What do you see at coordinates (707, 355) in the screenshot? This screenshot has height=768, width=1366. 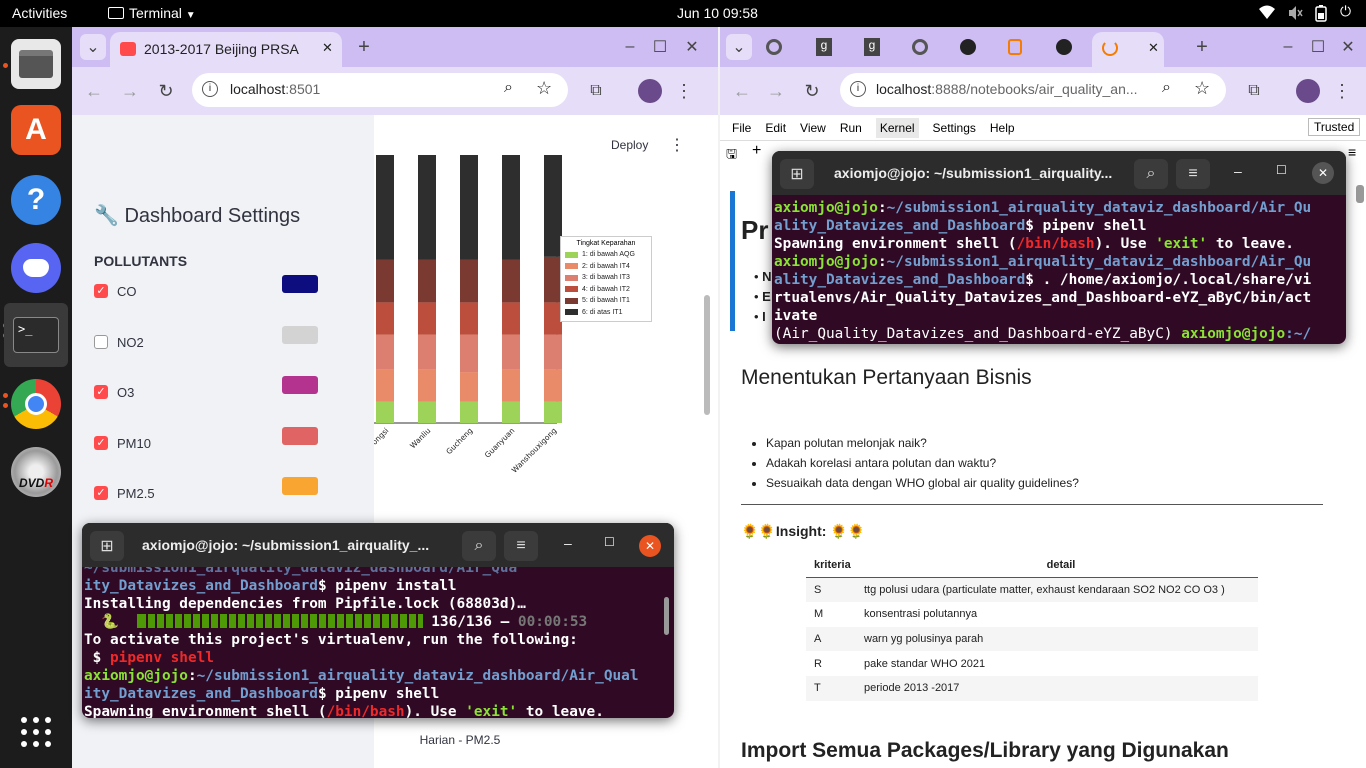 I see `main-scrollbar` at bounding box center [707, 355].